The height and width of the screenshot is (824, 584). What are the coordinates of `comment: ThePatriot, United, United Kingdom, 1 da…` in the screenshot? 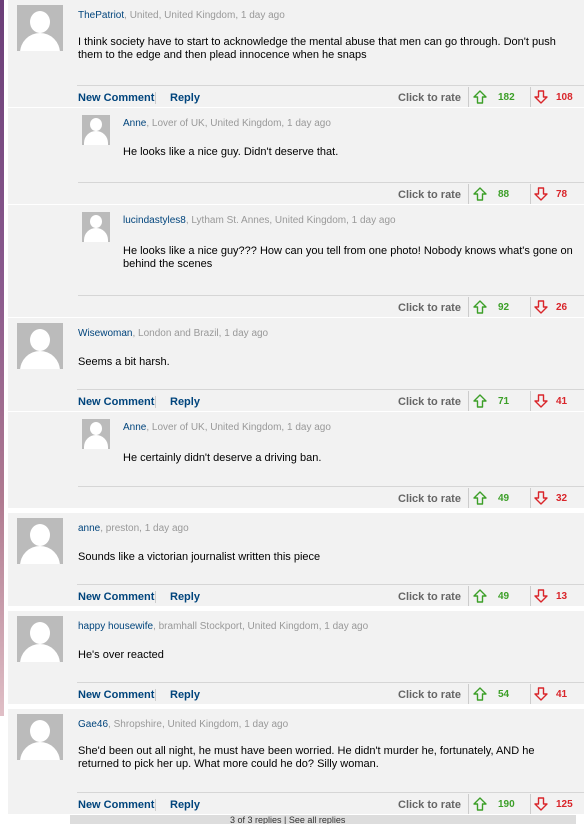 It's located at (296, 54).